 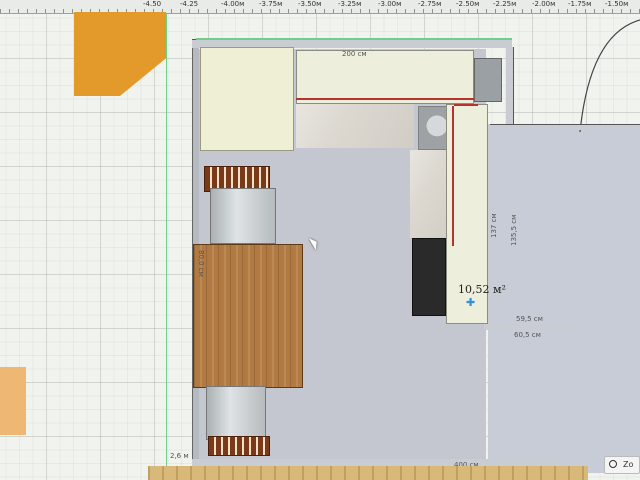 I want to click on dimension-small-b: 60,5 см, so click(x=527, y=335).